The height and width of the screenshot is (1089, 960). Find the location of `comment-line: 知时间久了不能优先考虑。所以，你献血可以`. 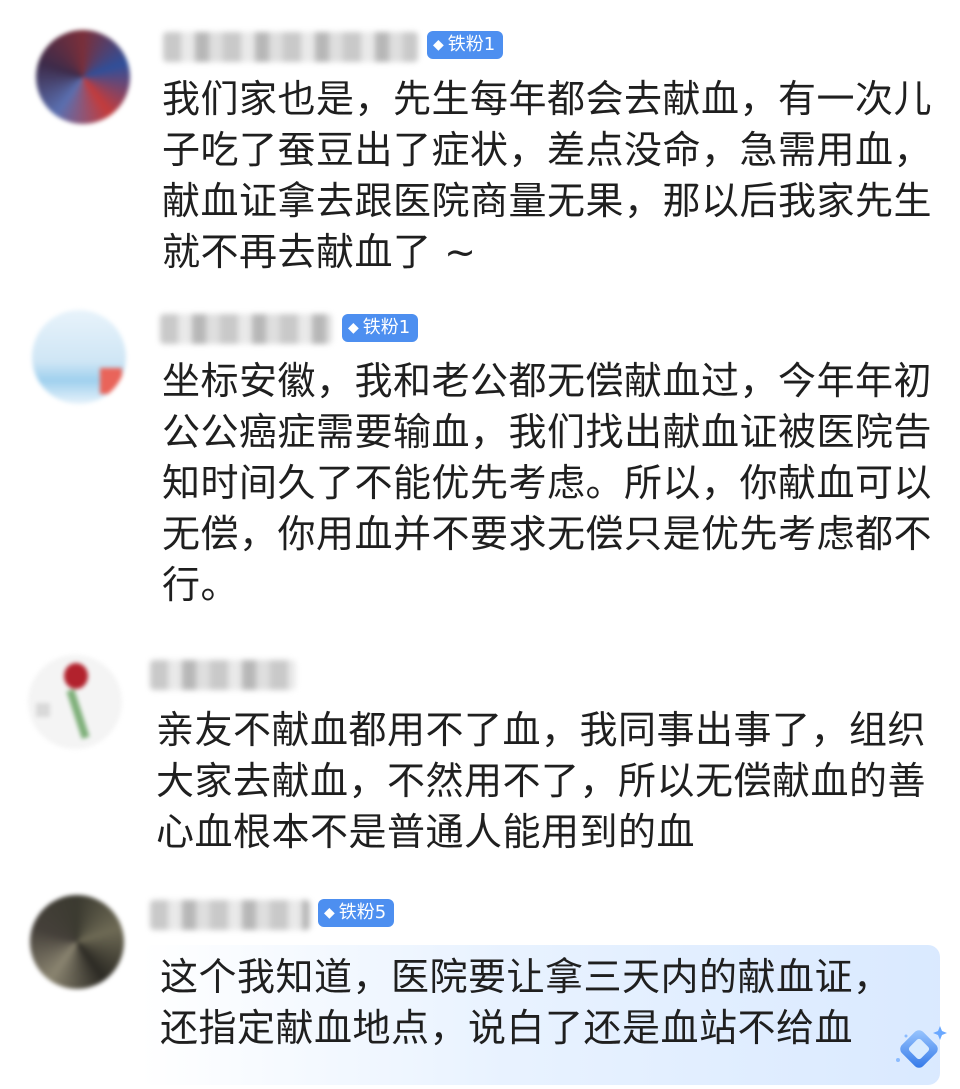

comment-line: 知时间久了不能优先考虑。所以，你献血可以 is located at coordinates (547, 483).